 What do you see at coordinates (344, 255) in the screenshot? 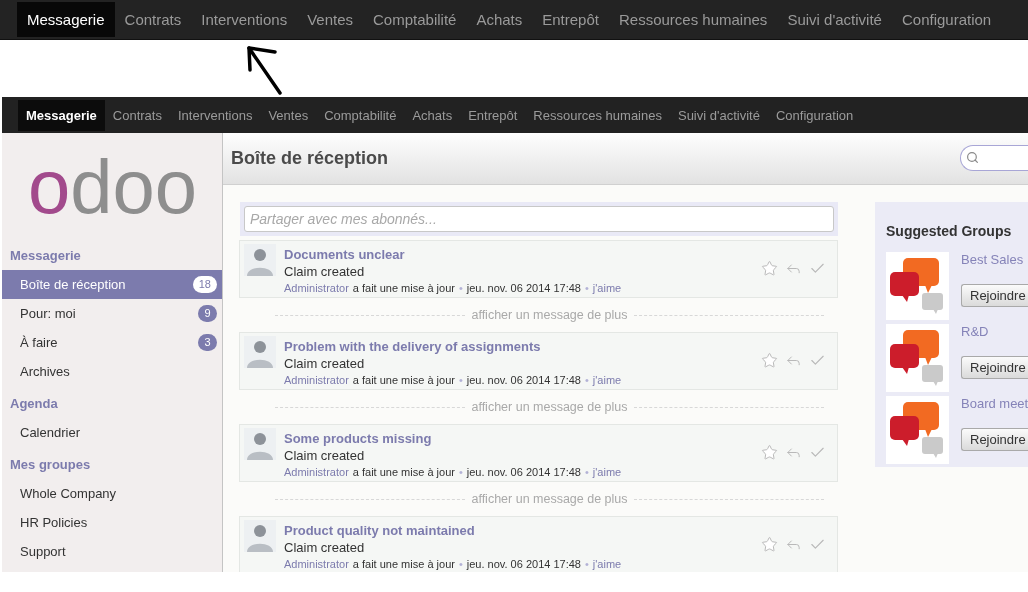
I see `message-title: Documents unclear` at bounding box center [344, 255].